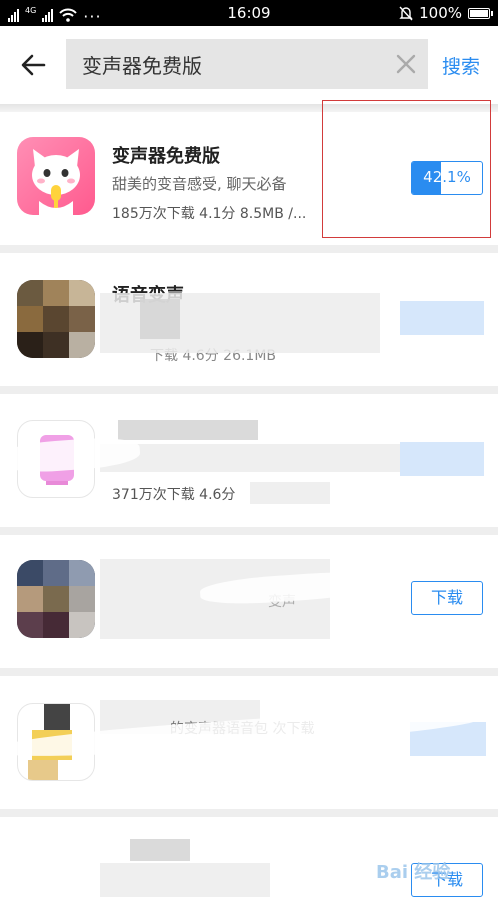  What do you see at coordinates (226, 64) in the screenshot?
I see `search-input` at bounding box center [226, 64].